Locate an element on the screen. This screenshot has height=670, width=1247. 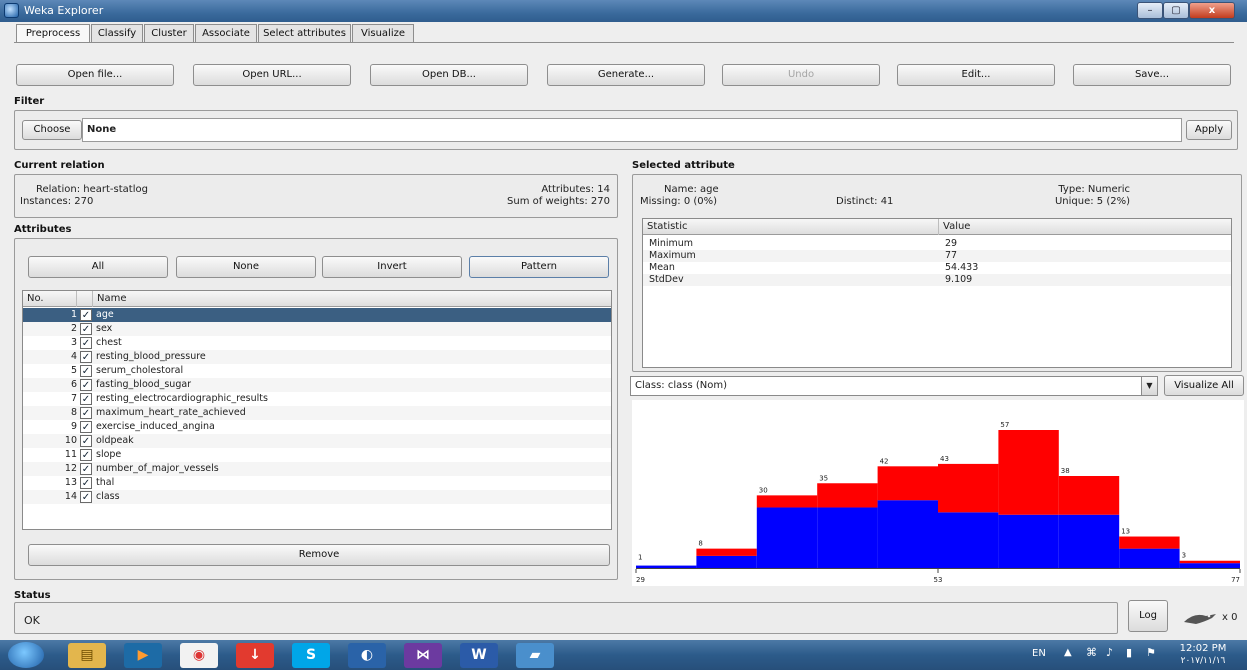
attribute-row: 4 ✓ resting_blood_pressure is located at coordinates (317, 357).